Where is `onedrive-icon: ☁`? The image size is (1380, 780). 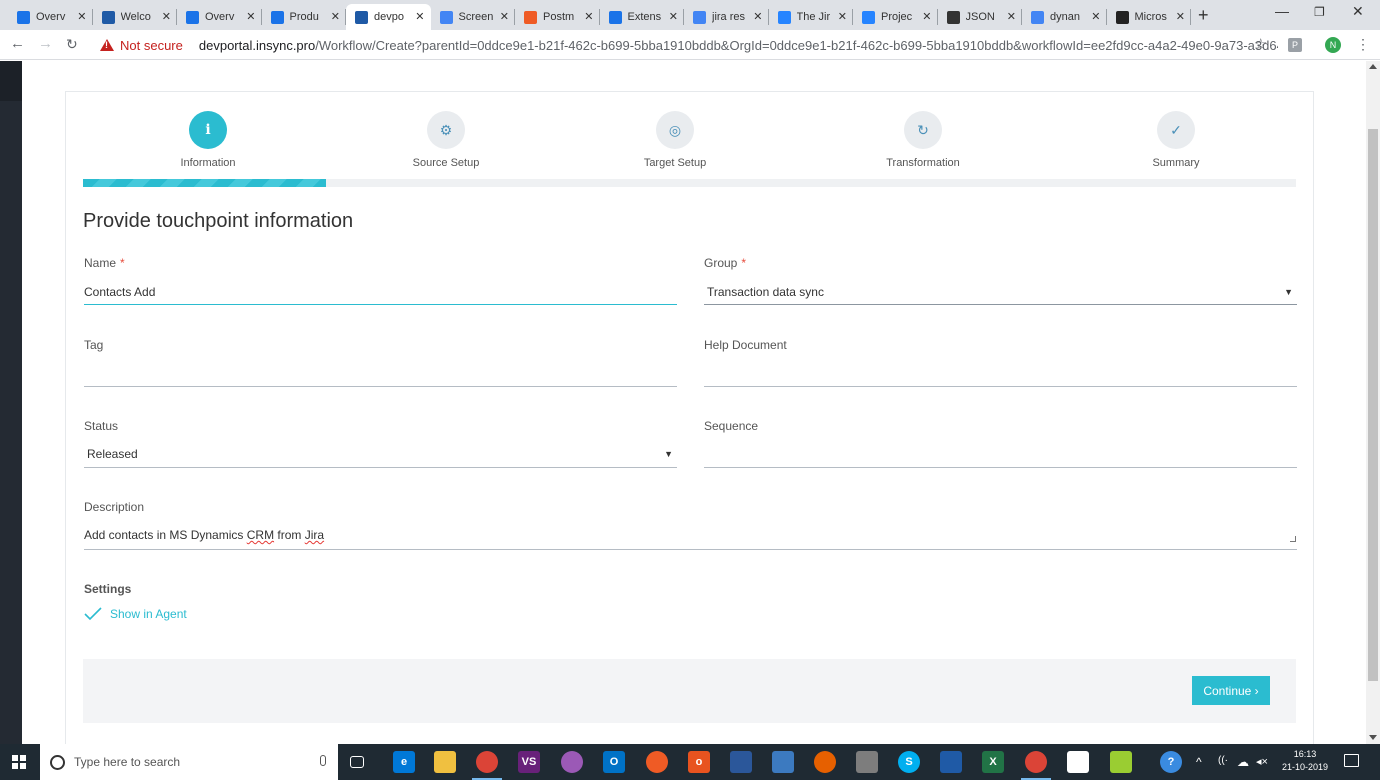 onedrive-icon: ☁ is located at coordinates (1243, 762).